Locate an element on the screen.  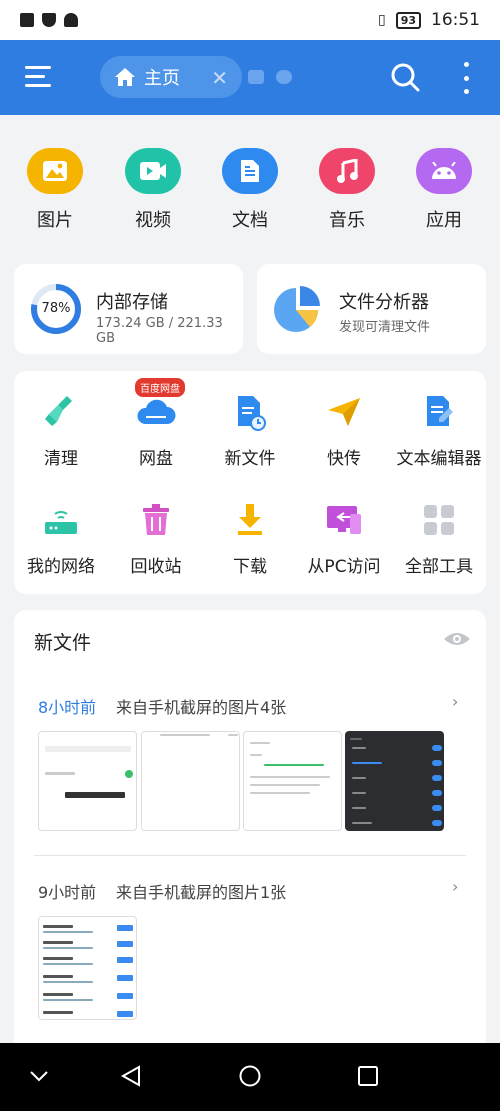
tab-home: 主页 ✕ is located at coordinates (171, 77).